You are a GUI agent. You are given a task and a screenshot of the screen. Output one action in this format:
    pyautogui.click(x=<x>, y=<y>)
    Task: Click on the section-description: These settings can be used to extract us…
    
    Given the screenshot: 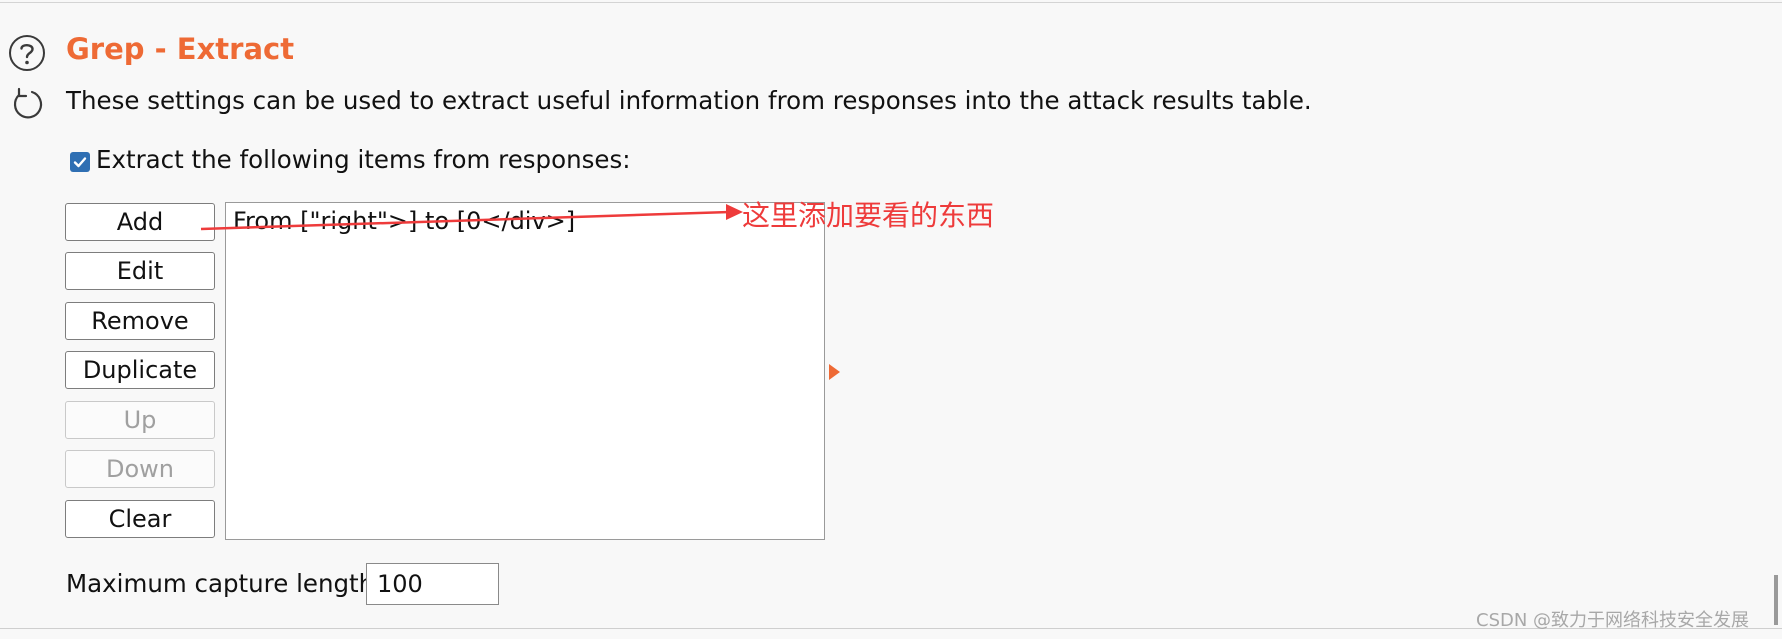 What is the action you would take?
    pyautogui.click(x=689, y=100)
    